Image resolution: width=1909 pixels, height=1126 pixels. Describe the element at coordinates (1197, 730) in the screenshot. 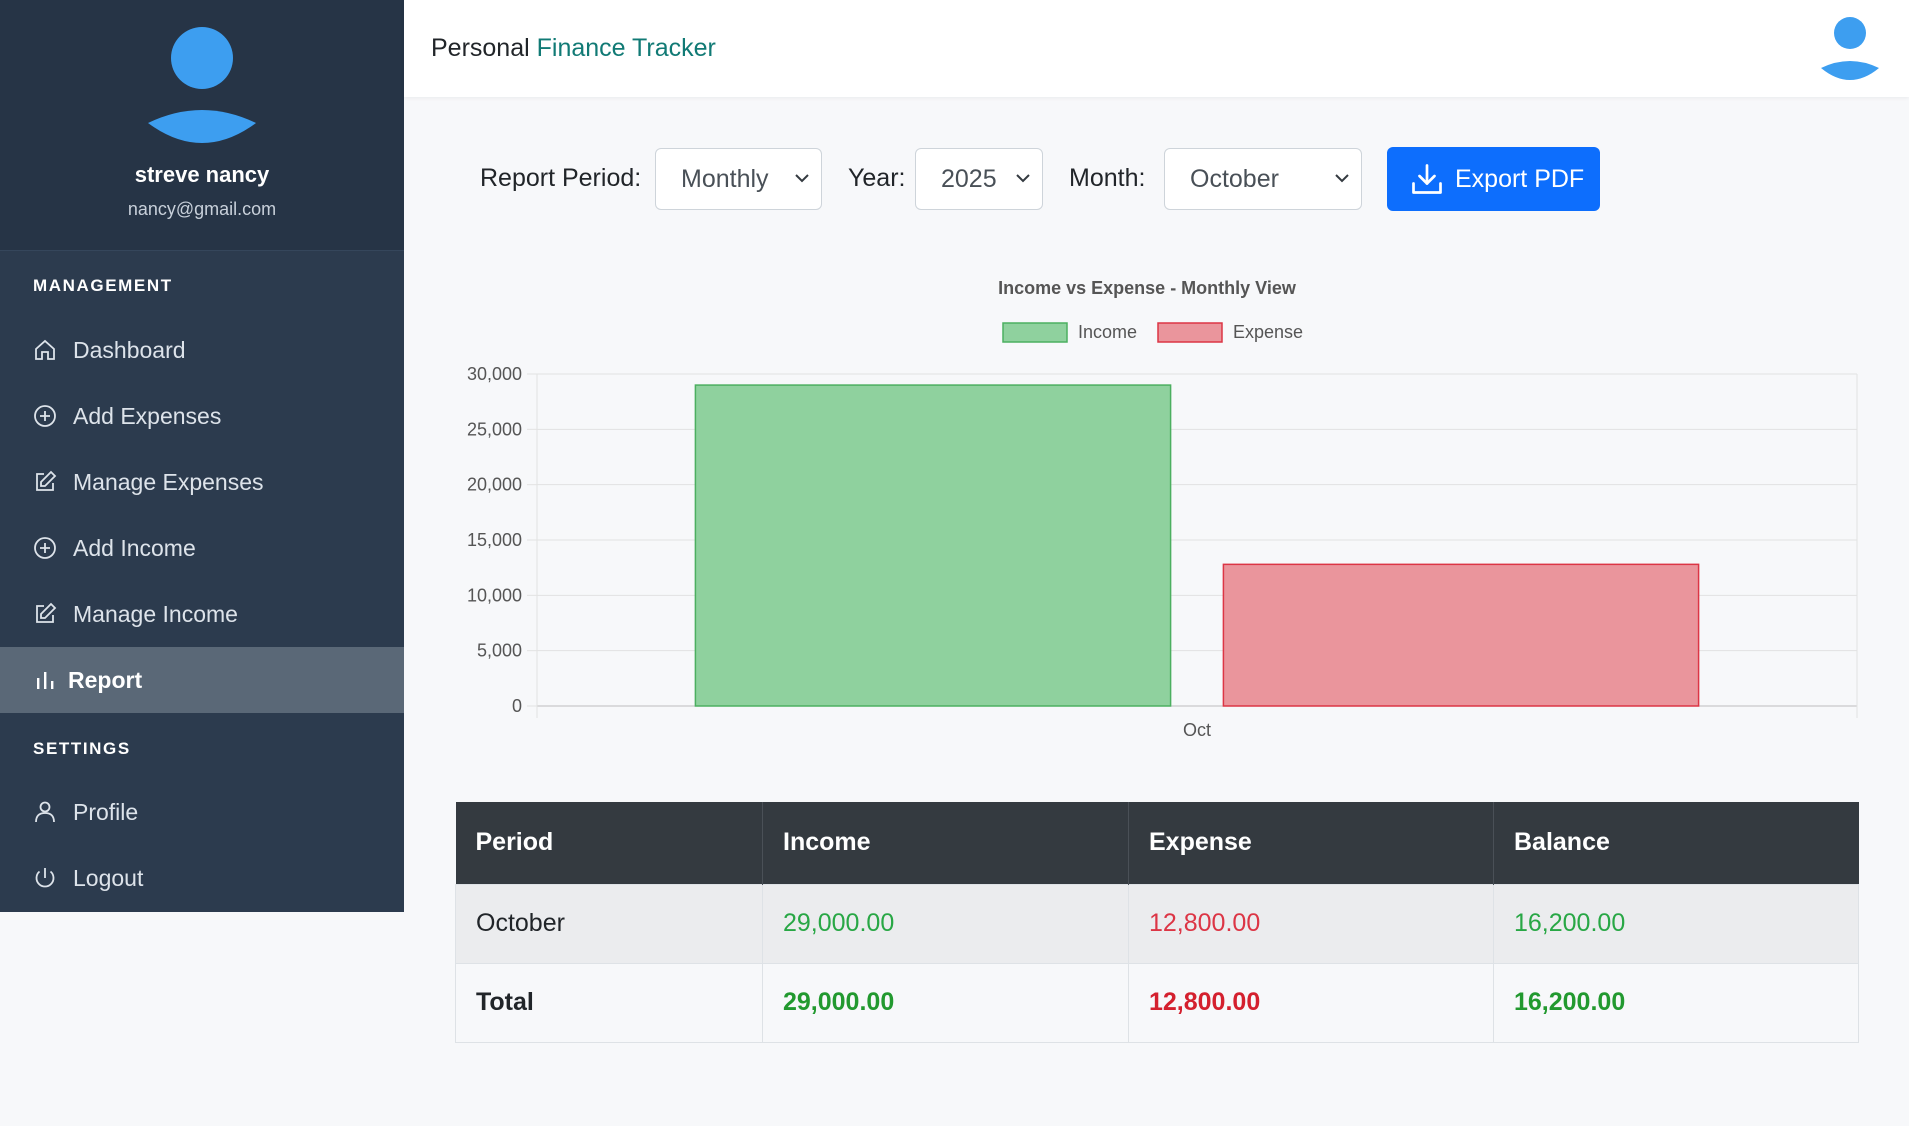

I see `x-tick-label: Oct` at that location.